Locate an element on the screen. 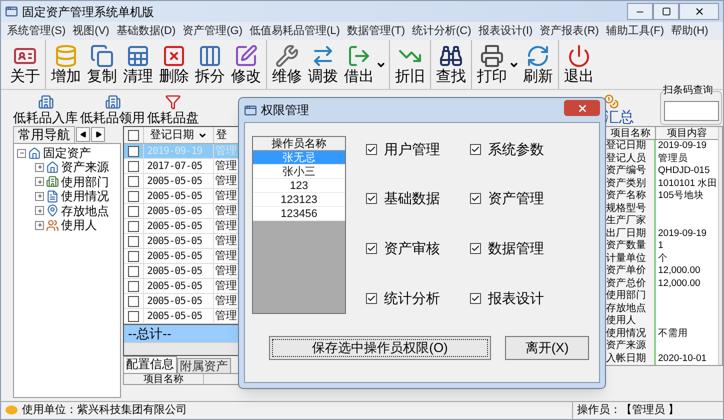 This screenshot has width=724, height=420. permission-checkbox: 数据管理 is located at coordinates (507, 249).